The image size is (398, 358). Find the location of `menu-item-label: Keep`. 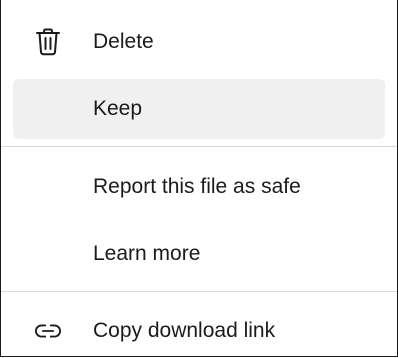

menu-item-label: Keep is located at coordinates (118, 108).